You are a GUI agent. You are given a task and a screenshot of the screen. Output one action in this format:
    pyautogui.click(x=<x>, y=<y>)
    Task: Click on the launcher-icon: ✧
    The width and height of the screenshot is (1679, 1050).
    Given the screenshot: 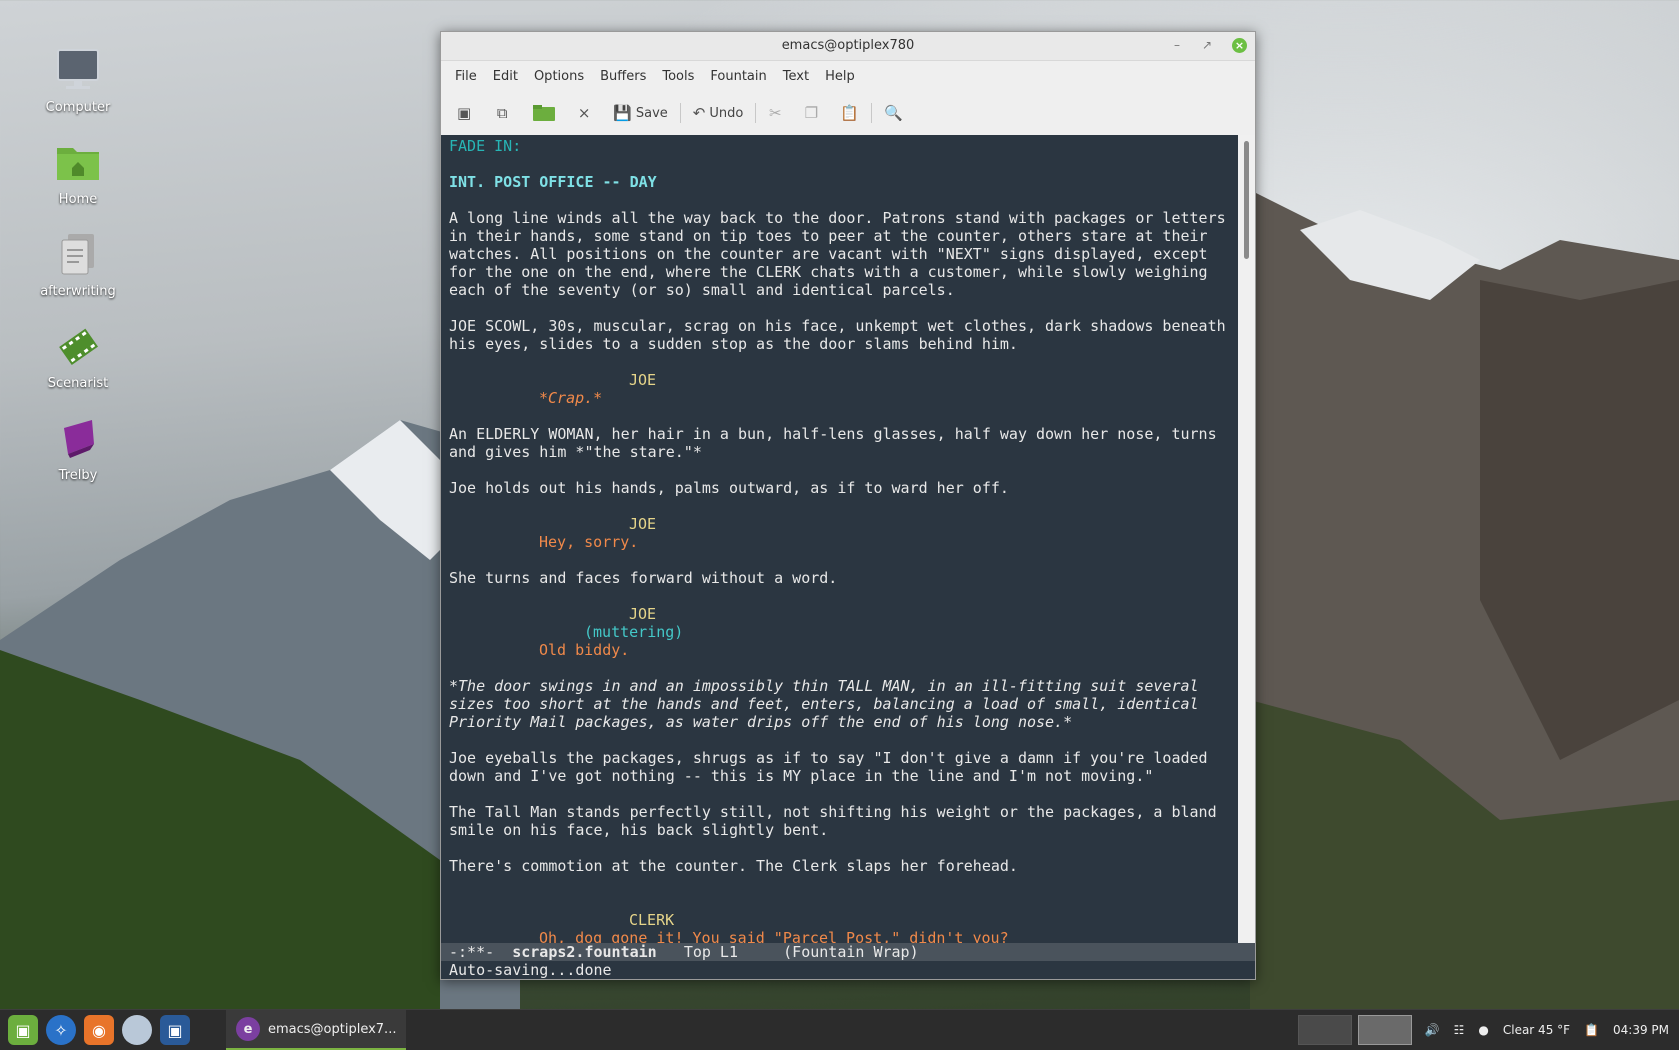 What is the action you would take?
    pyautogui.click(x=61, y=1030)
    